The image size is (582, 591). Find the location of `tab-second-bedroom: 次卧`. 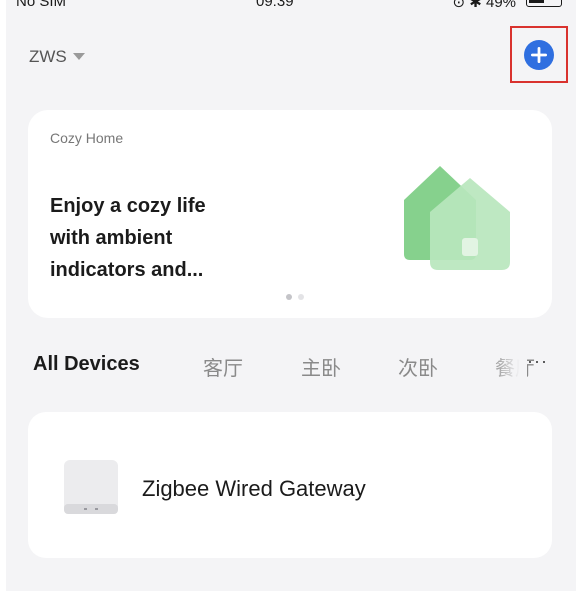

tab-second-bedroom: 次卧 is located at coordinates (418, 366).